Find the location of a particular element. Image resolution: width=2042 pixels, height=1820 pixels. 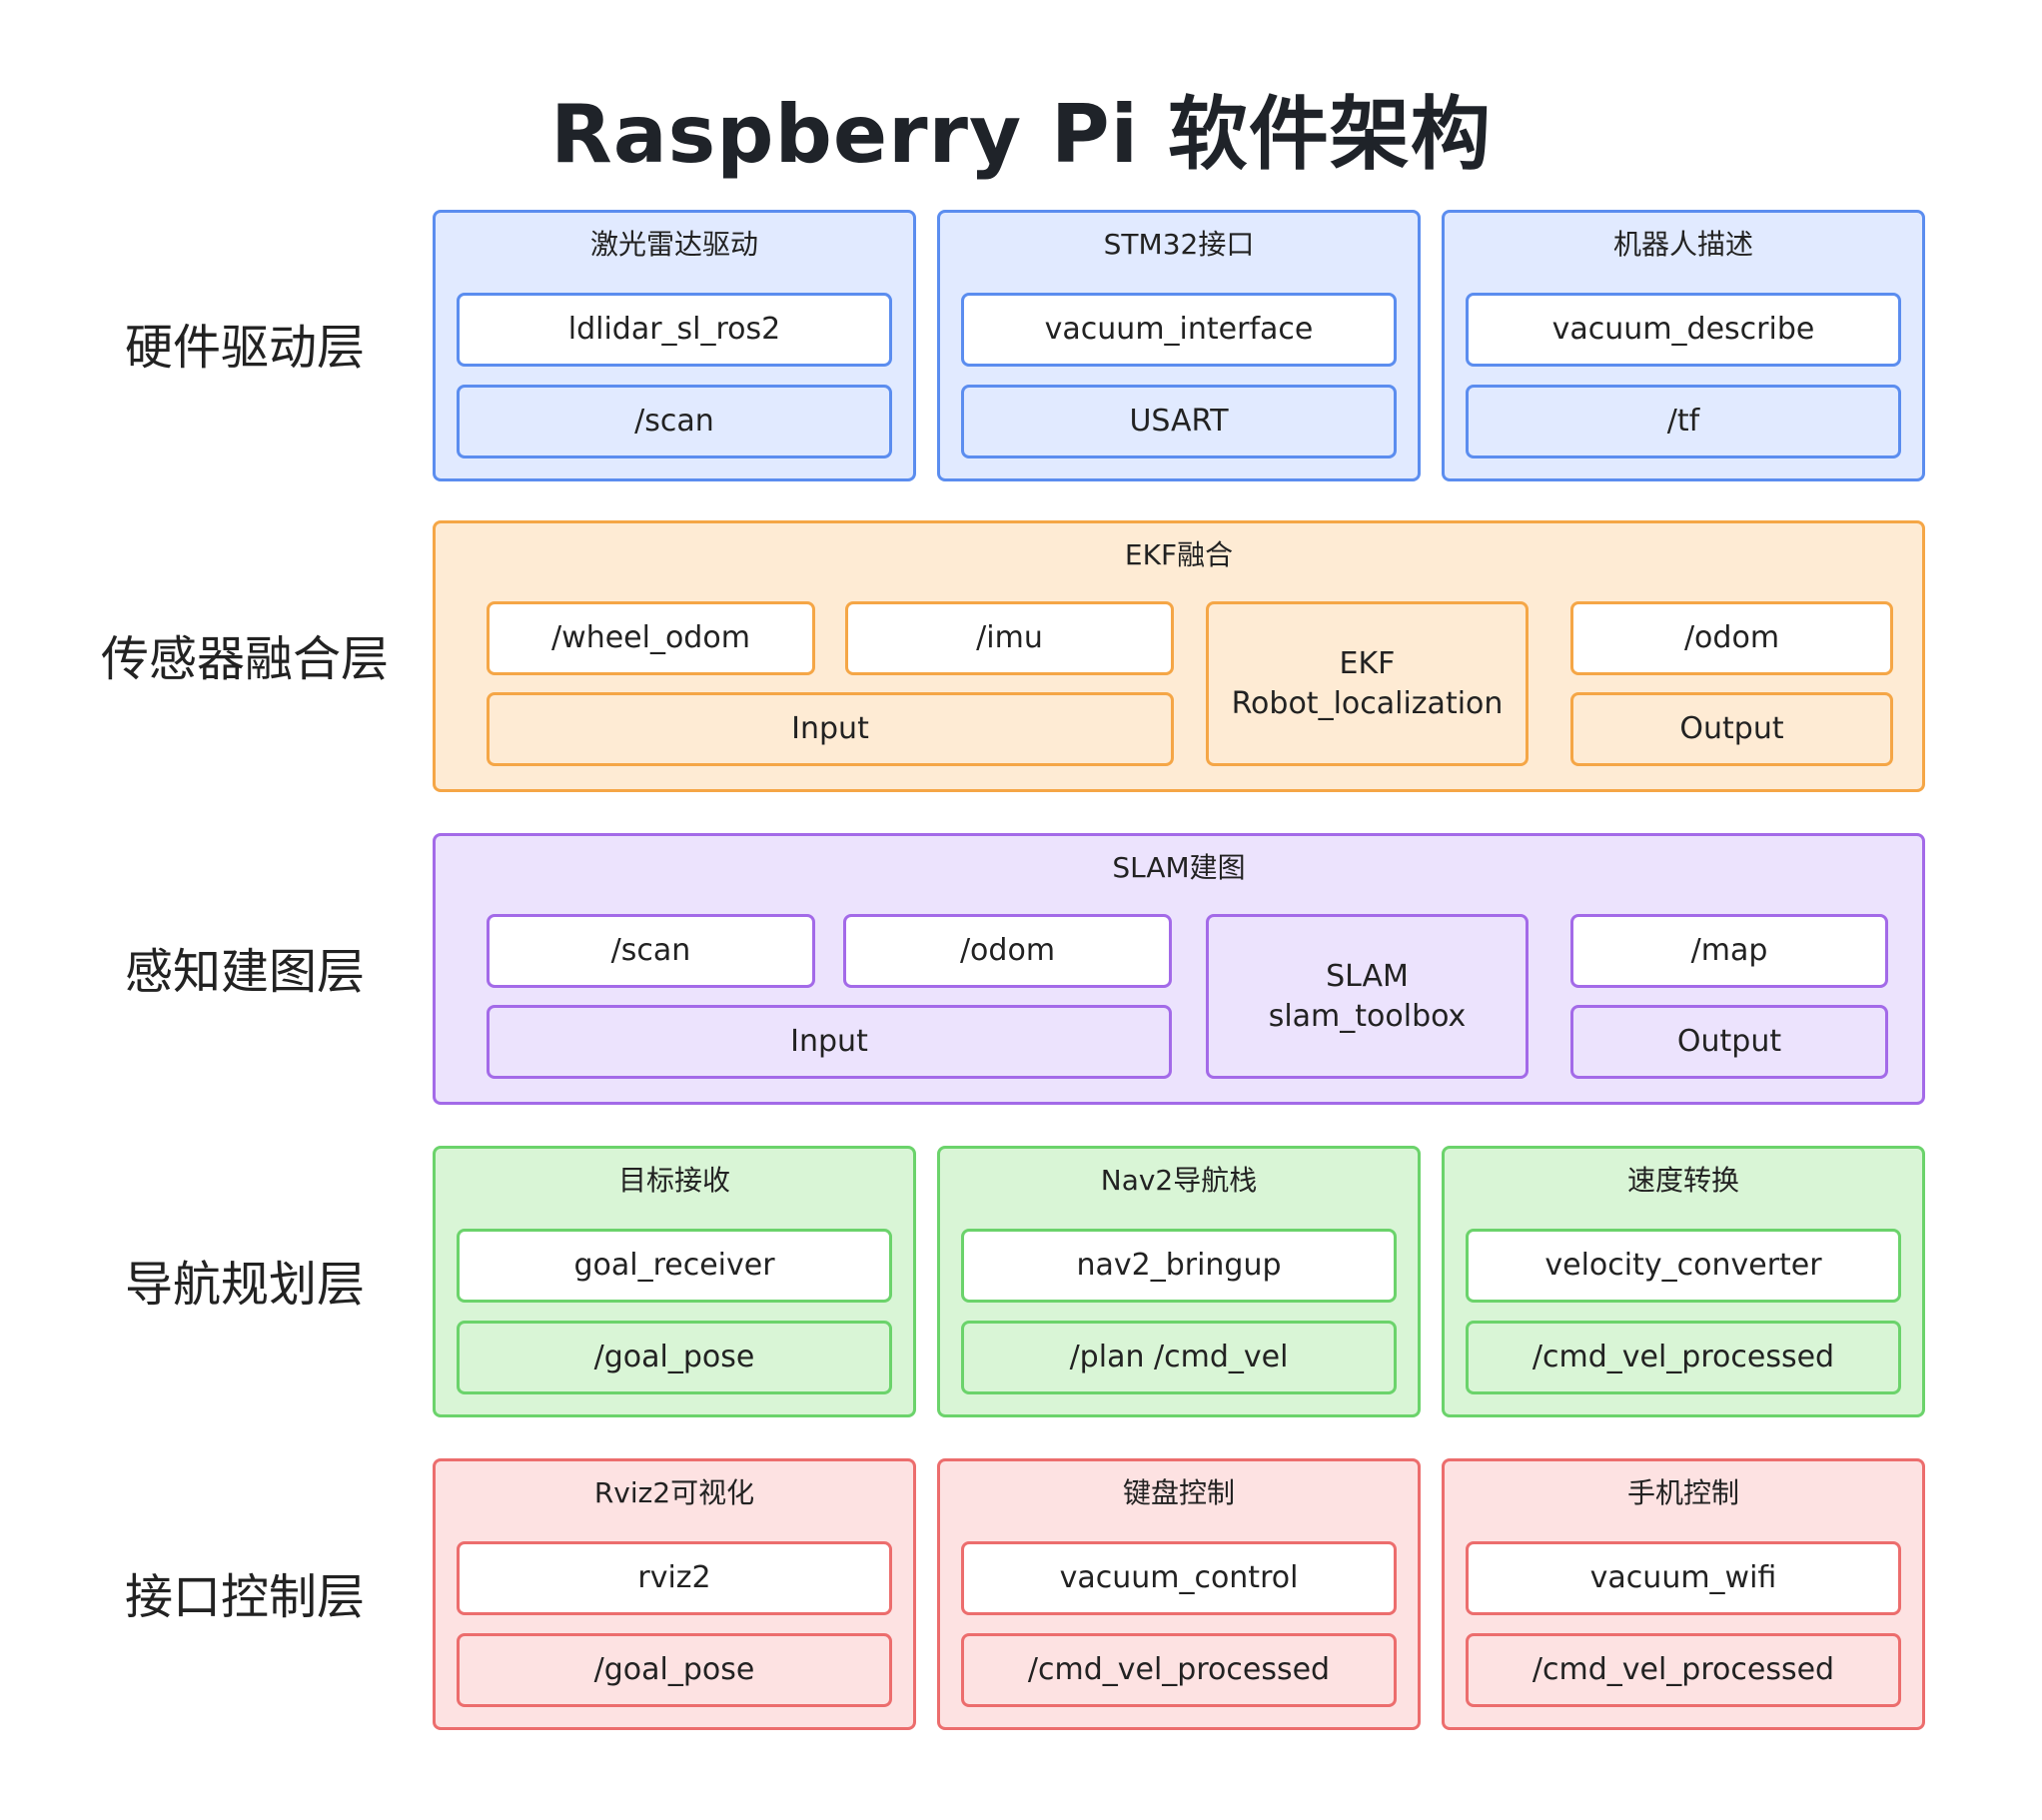

panel-lidar-driver: 激光雷达驱动 ldlidar_sl_ros2 /scan is located at coordinates (674, 345).